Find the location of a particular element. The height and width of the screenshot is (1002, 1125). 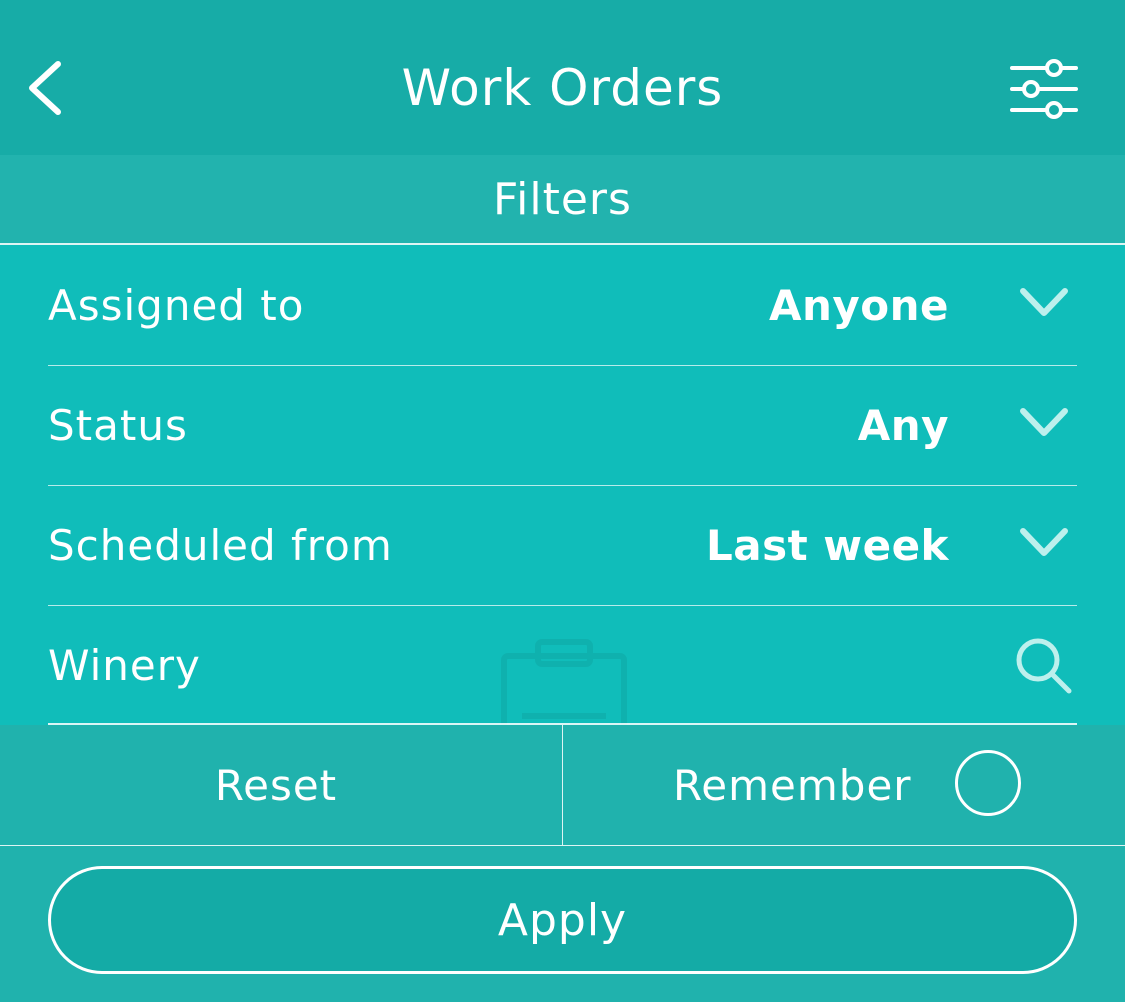

filter-label: Assigned to is located at coordinates (176, 305).